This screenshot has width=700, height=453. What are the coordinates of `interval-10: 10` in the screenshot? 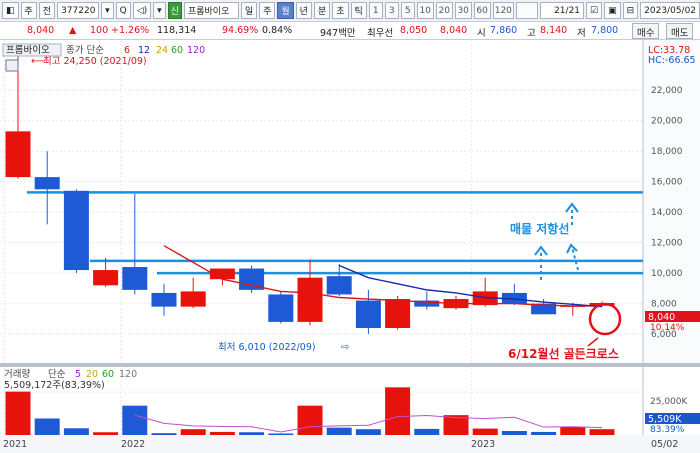 It's located at (425, 10).